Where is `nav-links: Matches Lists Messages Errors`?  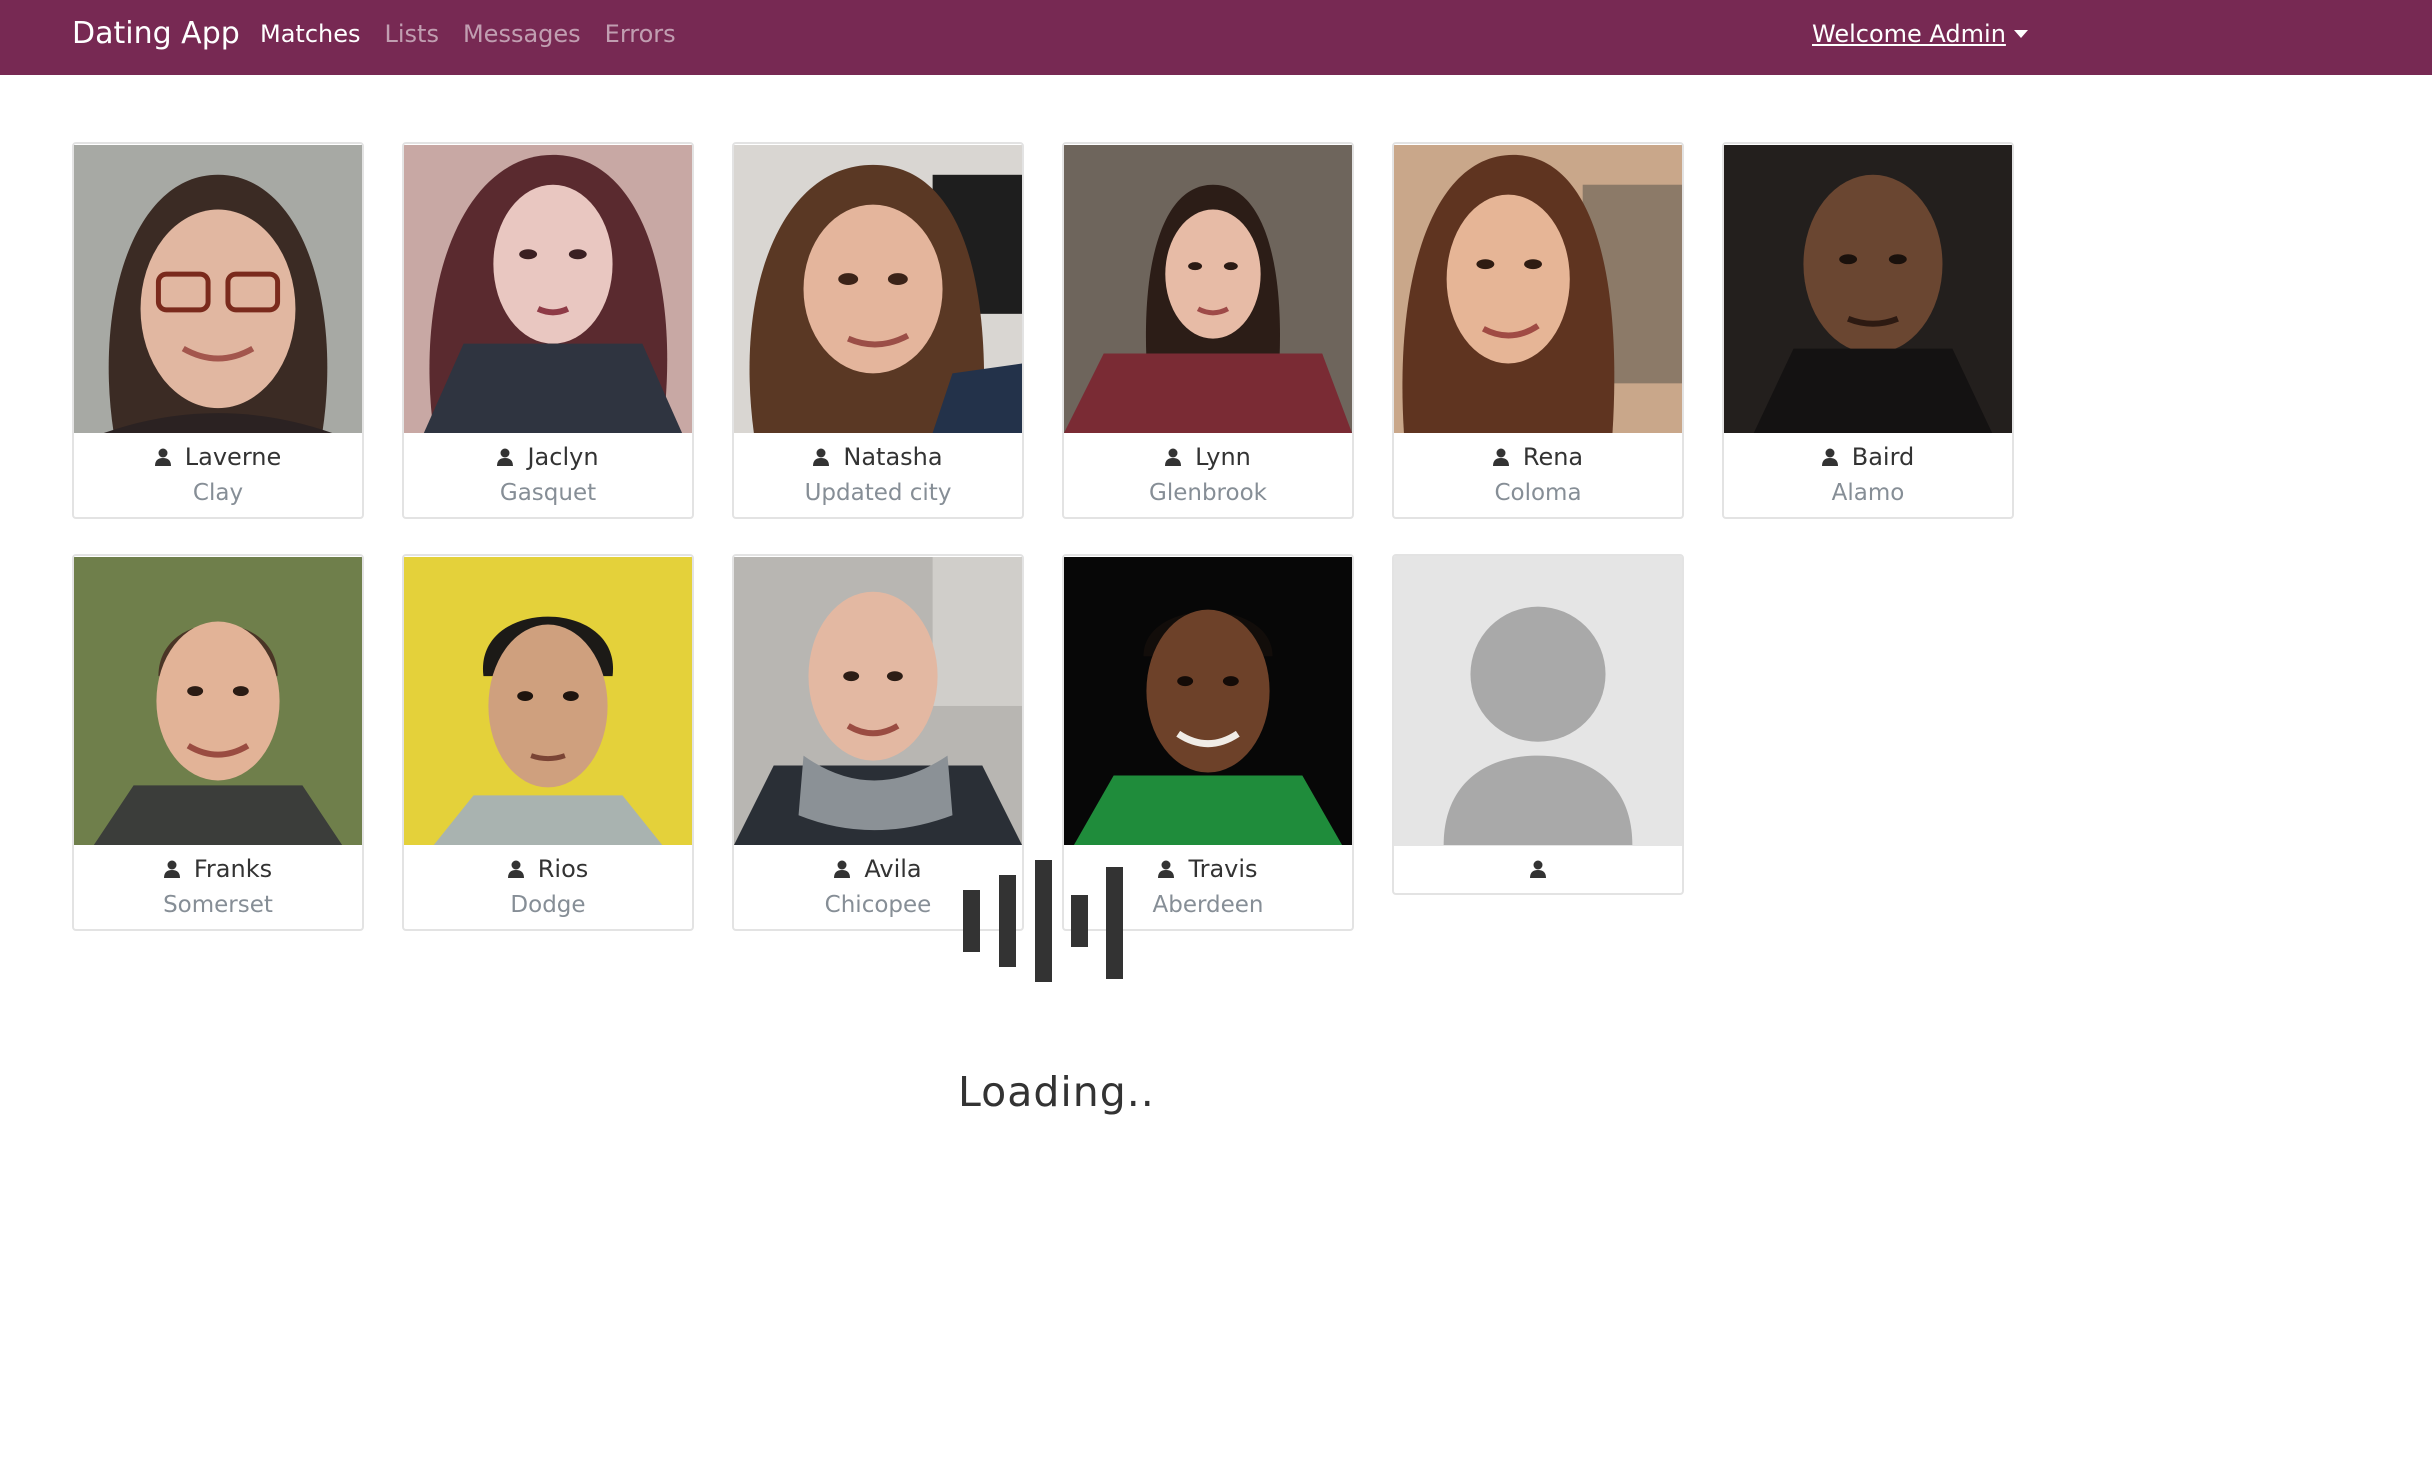 nav-links: Matches Lists Messages Errors is located at coordinates (480, 34).